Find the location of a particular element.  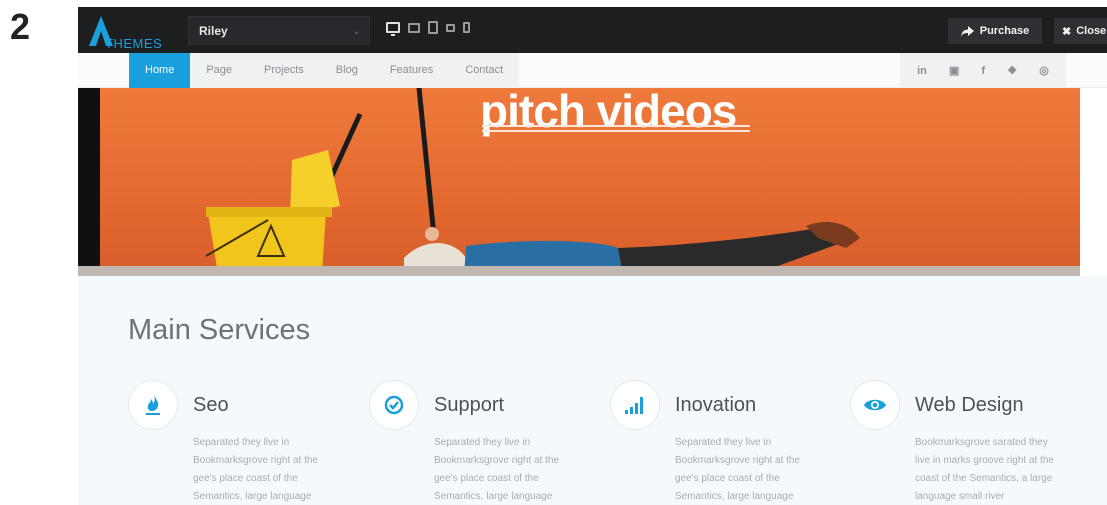

nav-item-projects: Projects is located at coordinates (284, 70).